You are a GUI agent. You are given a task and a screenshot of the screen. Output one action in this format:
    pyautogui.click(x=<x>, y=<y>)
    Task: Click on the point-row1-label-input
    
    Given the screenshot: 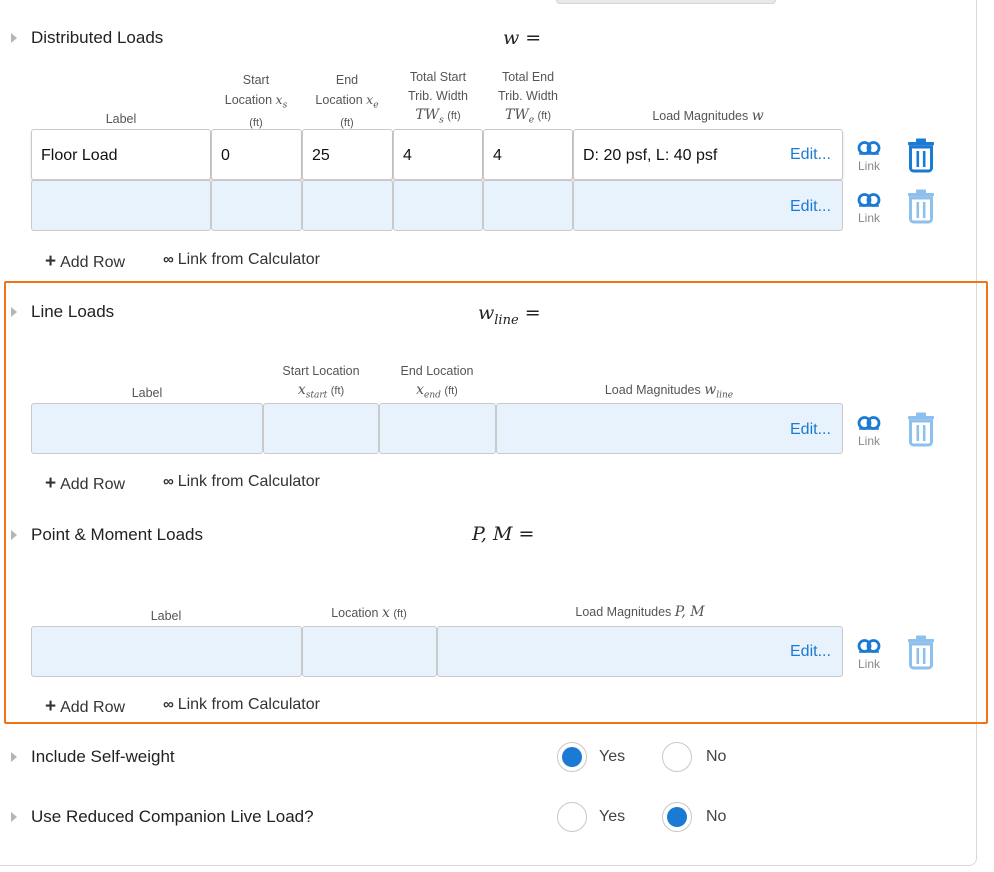 What is the action you would take?
    pyautogui.click(x=166, y=651)
    